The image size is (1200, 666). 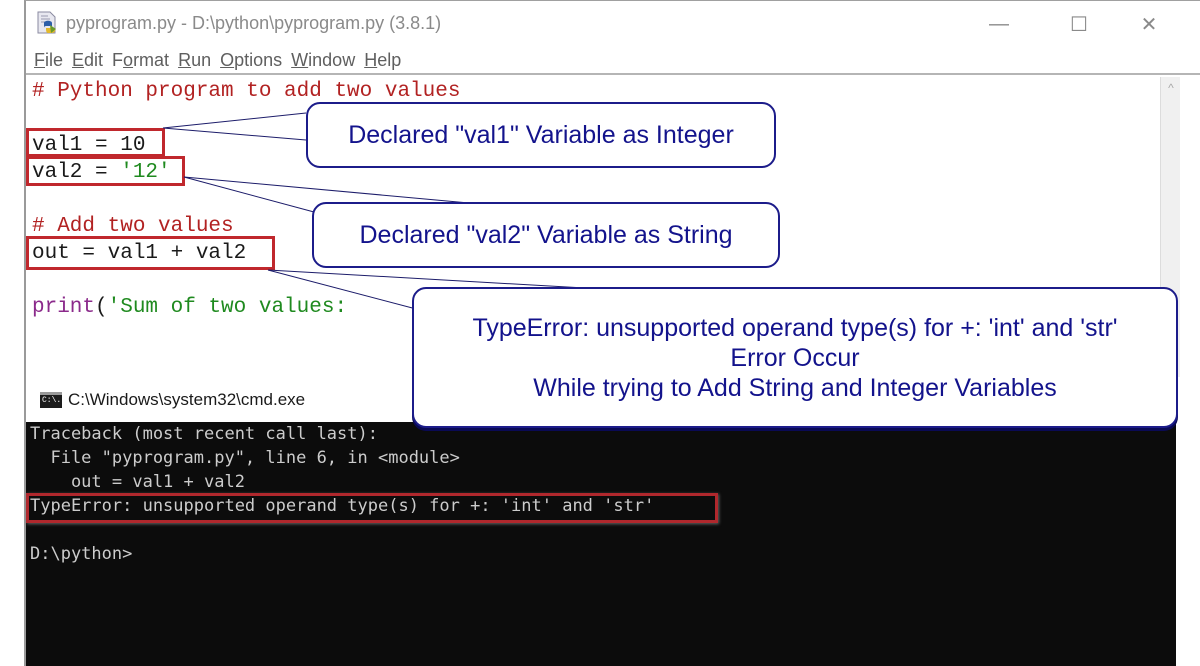 What do you see at coordinates (137, 482) in the screenshot?
I see `console-line: out = val1 + val2` at bounding box center [137, 482].